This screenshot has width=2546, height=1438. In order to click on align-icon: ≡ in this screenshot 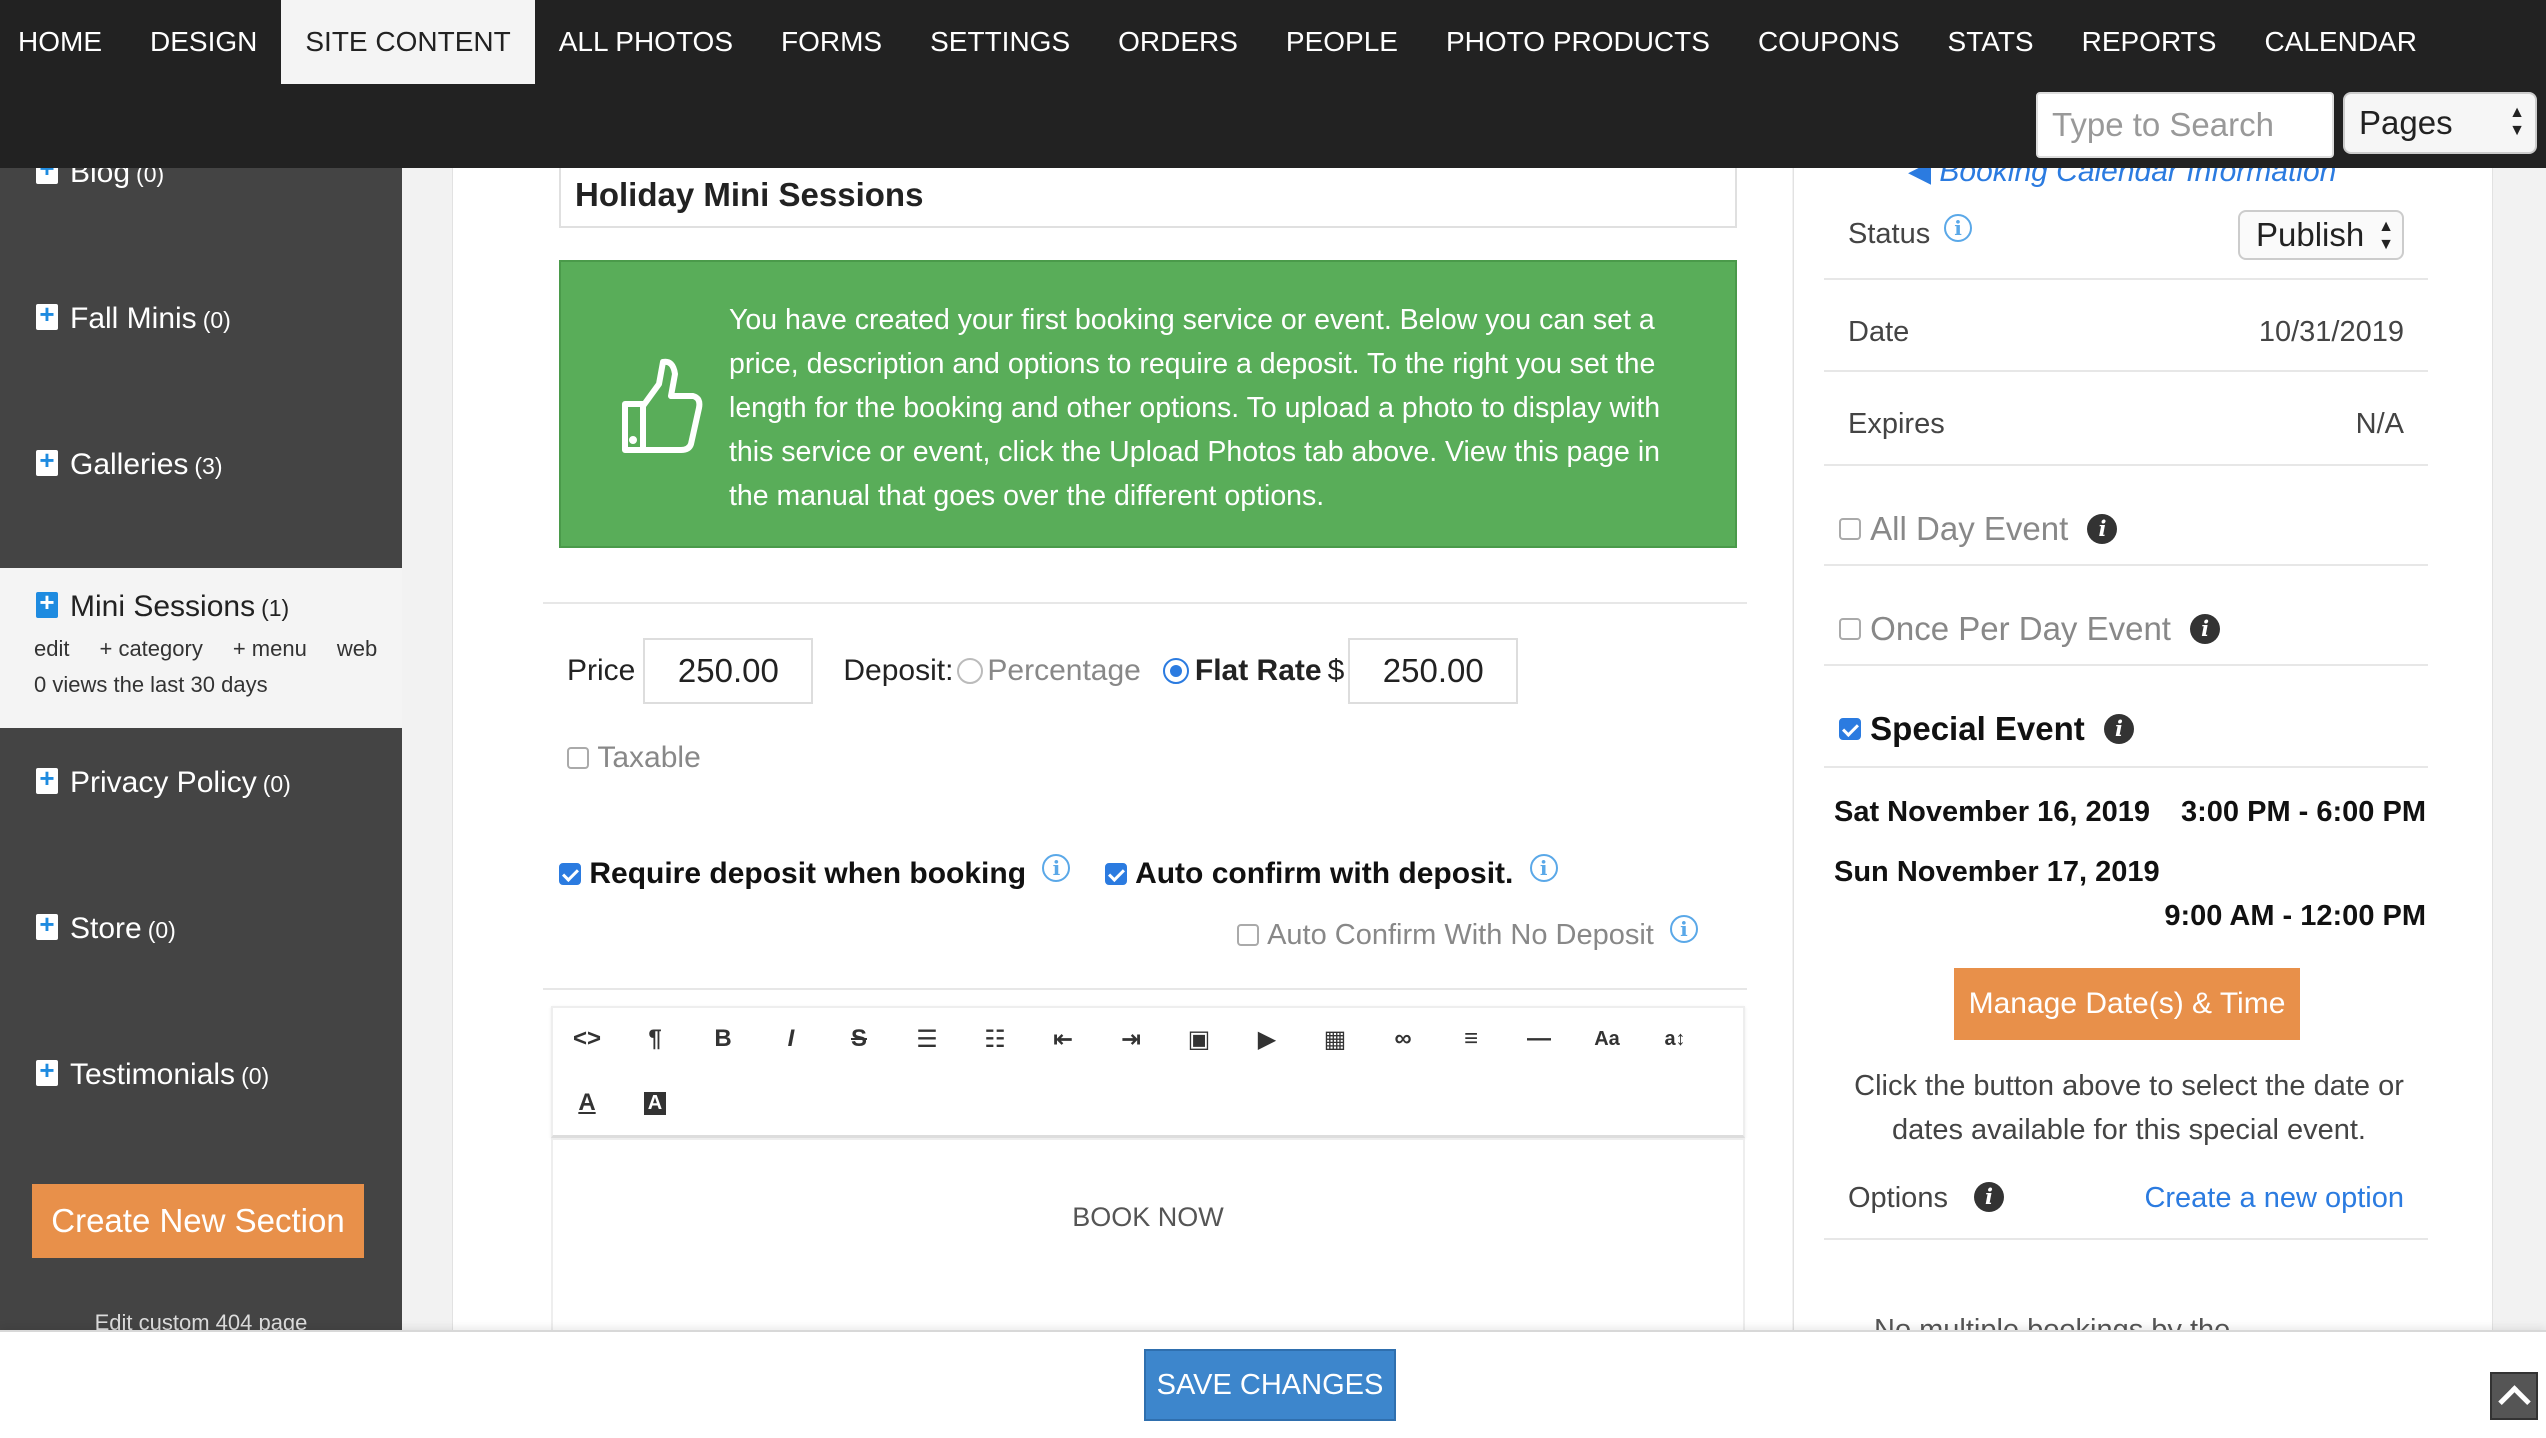, I will do `click(1471, 1039)`.